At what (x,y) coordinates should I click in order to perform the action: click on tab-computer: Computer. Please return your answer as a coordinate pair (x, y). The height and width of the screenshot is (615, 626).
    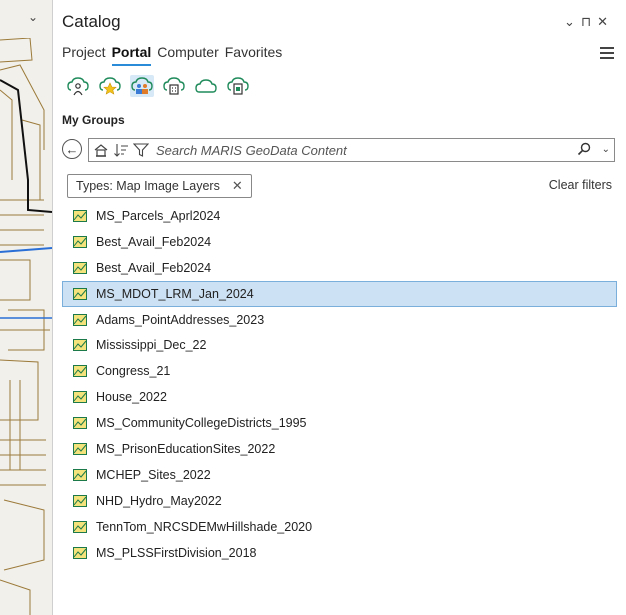
    Looking at the image, I should click on (187, 54).